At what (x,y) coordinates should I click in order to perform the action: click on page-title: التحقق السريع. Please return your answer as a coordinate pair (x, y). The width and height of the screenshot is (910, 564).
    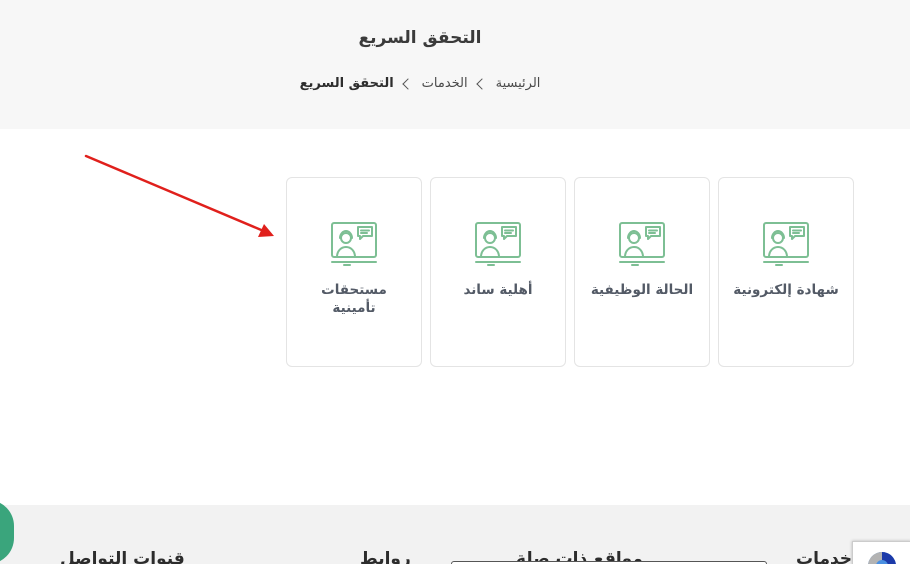
    Looking at the image, I should click on (420, 38).